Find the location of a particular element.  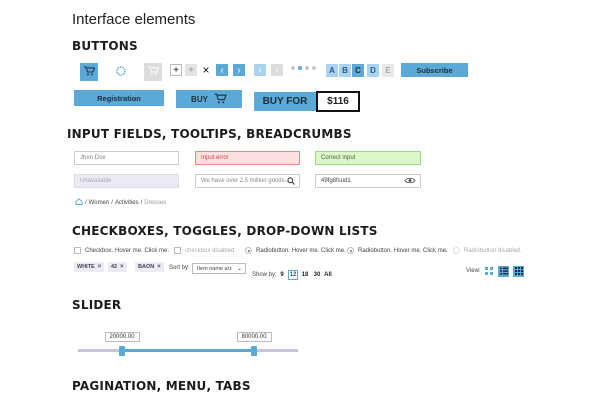

list-icon is located at coordinates (503, 272).